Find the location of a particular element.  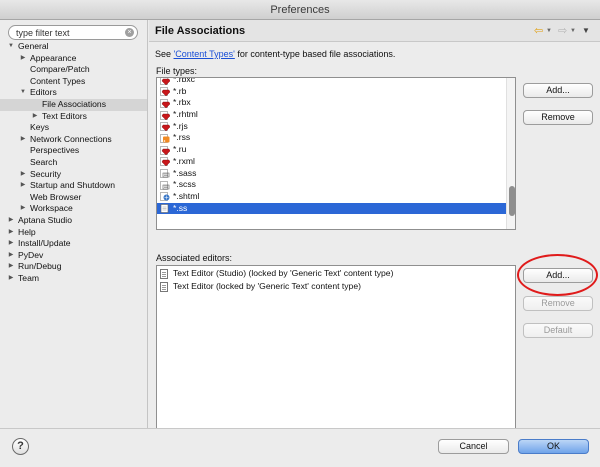

file-type-row: *.rbx is located at coordinates (332, 103).